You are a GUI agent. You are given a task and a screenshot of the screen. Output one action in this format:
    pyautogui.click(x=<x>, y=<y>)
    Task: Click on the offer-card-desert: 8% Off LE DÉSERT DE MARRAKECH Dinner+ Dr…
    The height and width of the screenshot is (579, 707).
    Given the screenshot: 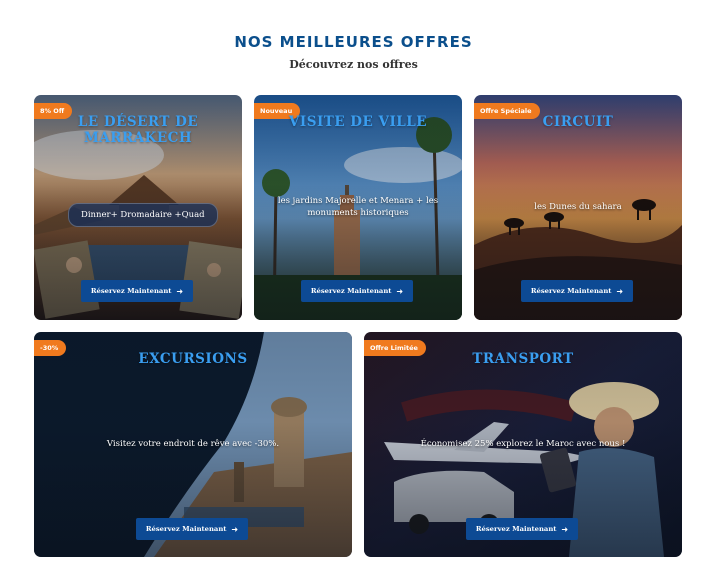 What is the action you would take?
    pyautogui.click(x=138, y=207)
    